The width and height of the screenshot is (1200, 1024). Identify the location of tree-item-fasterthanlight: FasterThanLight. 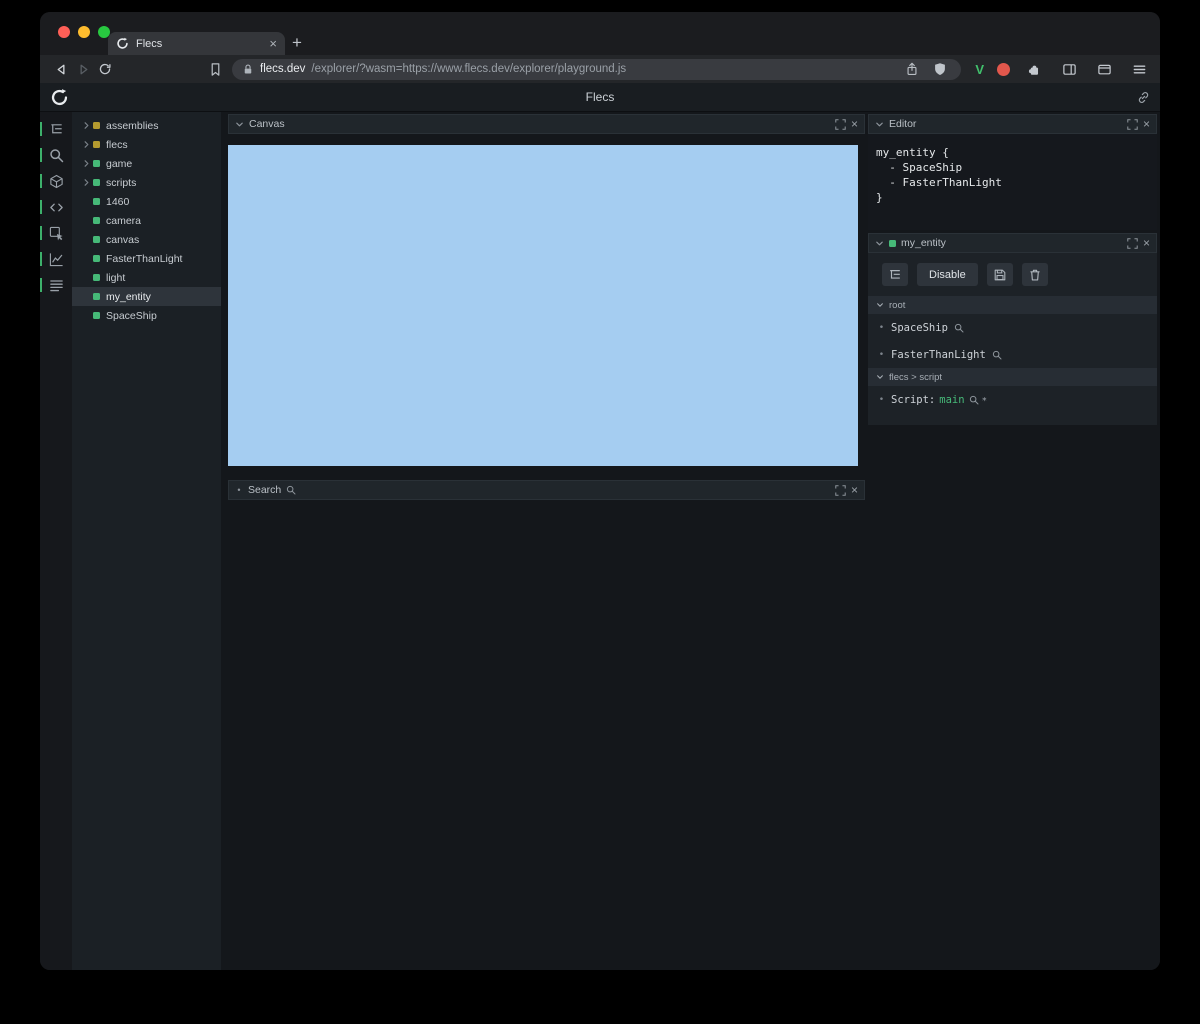
(146, 258).